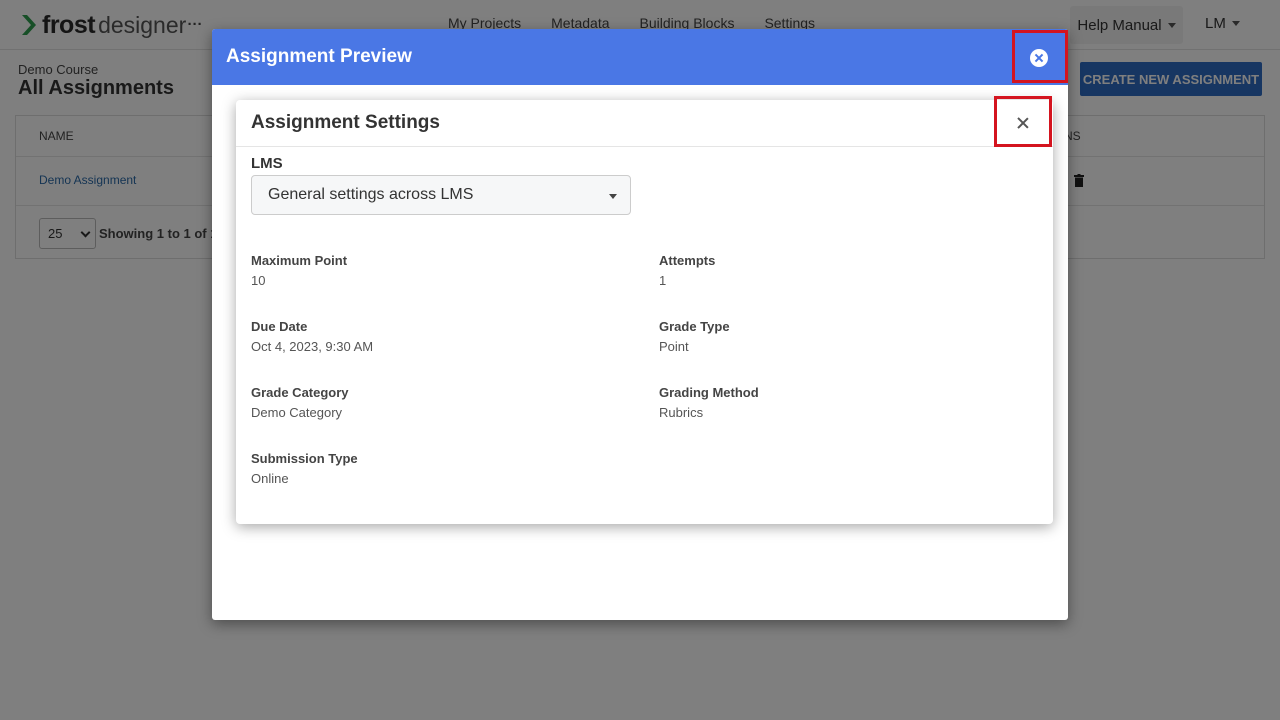 The width and height of the screenshot is (1280, 720). Describe the element at coordinates (663, 280) in the screenshot. I see `field-value: 1` at that location.